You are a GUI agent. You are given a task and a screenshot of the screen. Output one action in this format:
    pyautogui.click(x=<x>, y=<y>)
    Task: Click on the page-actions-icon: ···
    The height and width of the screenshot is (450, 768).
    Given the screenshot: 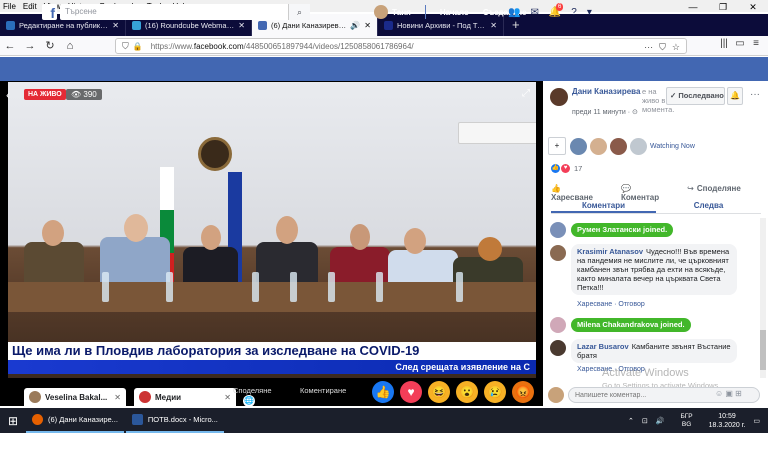 What is the action you would take?
    pyautogui.click(x=648, y=47)
    